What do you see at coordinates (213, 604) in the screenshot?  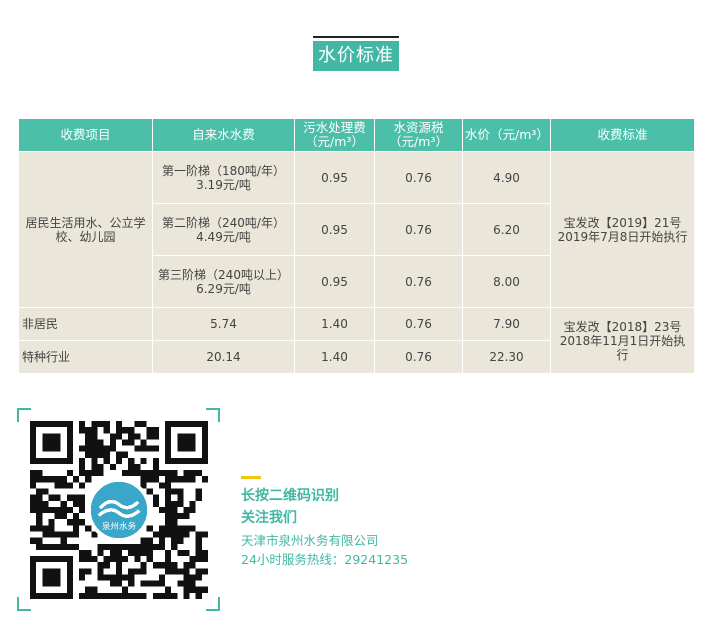 I see `frame-corner-bottom-right` at bounding box center [213, 604].